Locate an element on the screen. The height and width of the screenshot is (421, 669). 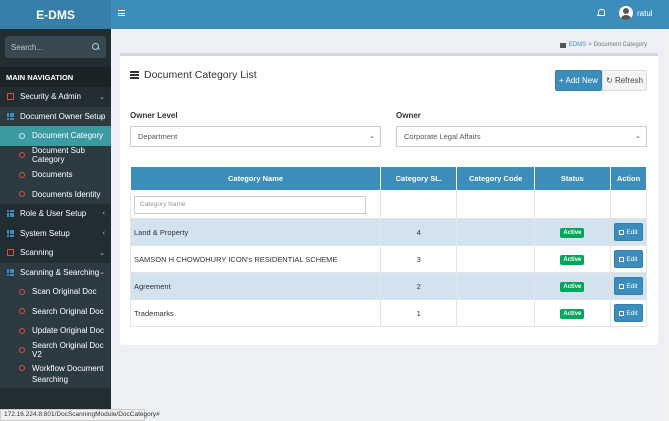
sidebar-item-document-owner-setup: Document Owner Setup ⌄ is located at coordinates (55, 116).